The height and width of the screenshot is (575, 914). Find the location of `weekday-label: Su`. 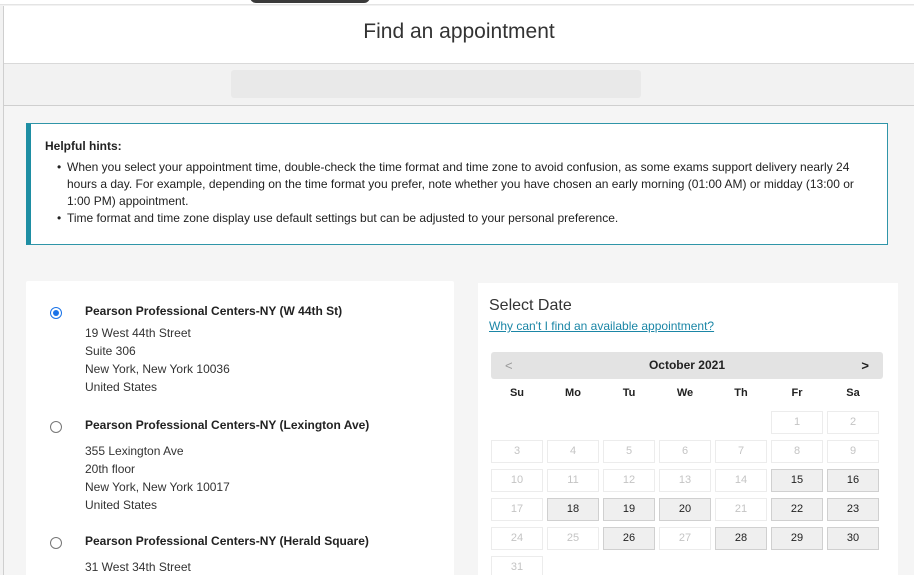

weekday-label: Su is located at coordinates (517, 393).